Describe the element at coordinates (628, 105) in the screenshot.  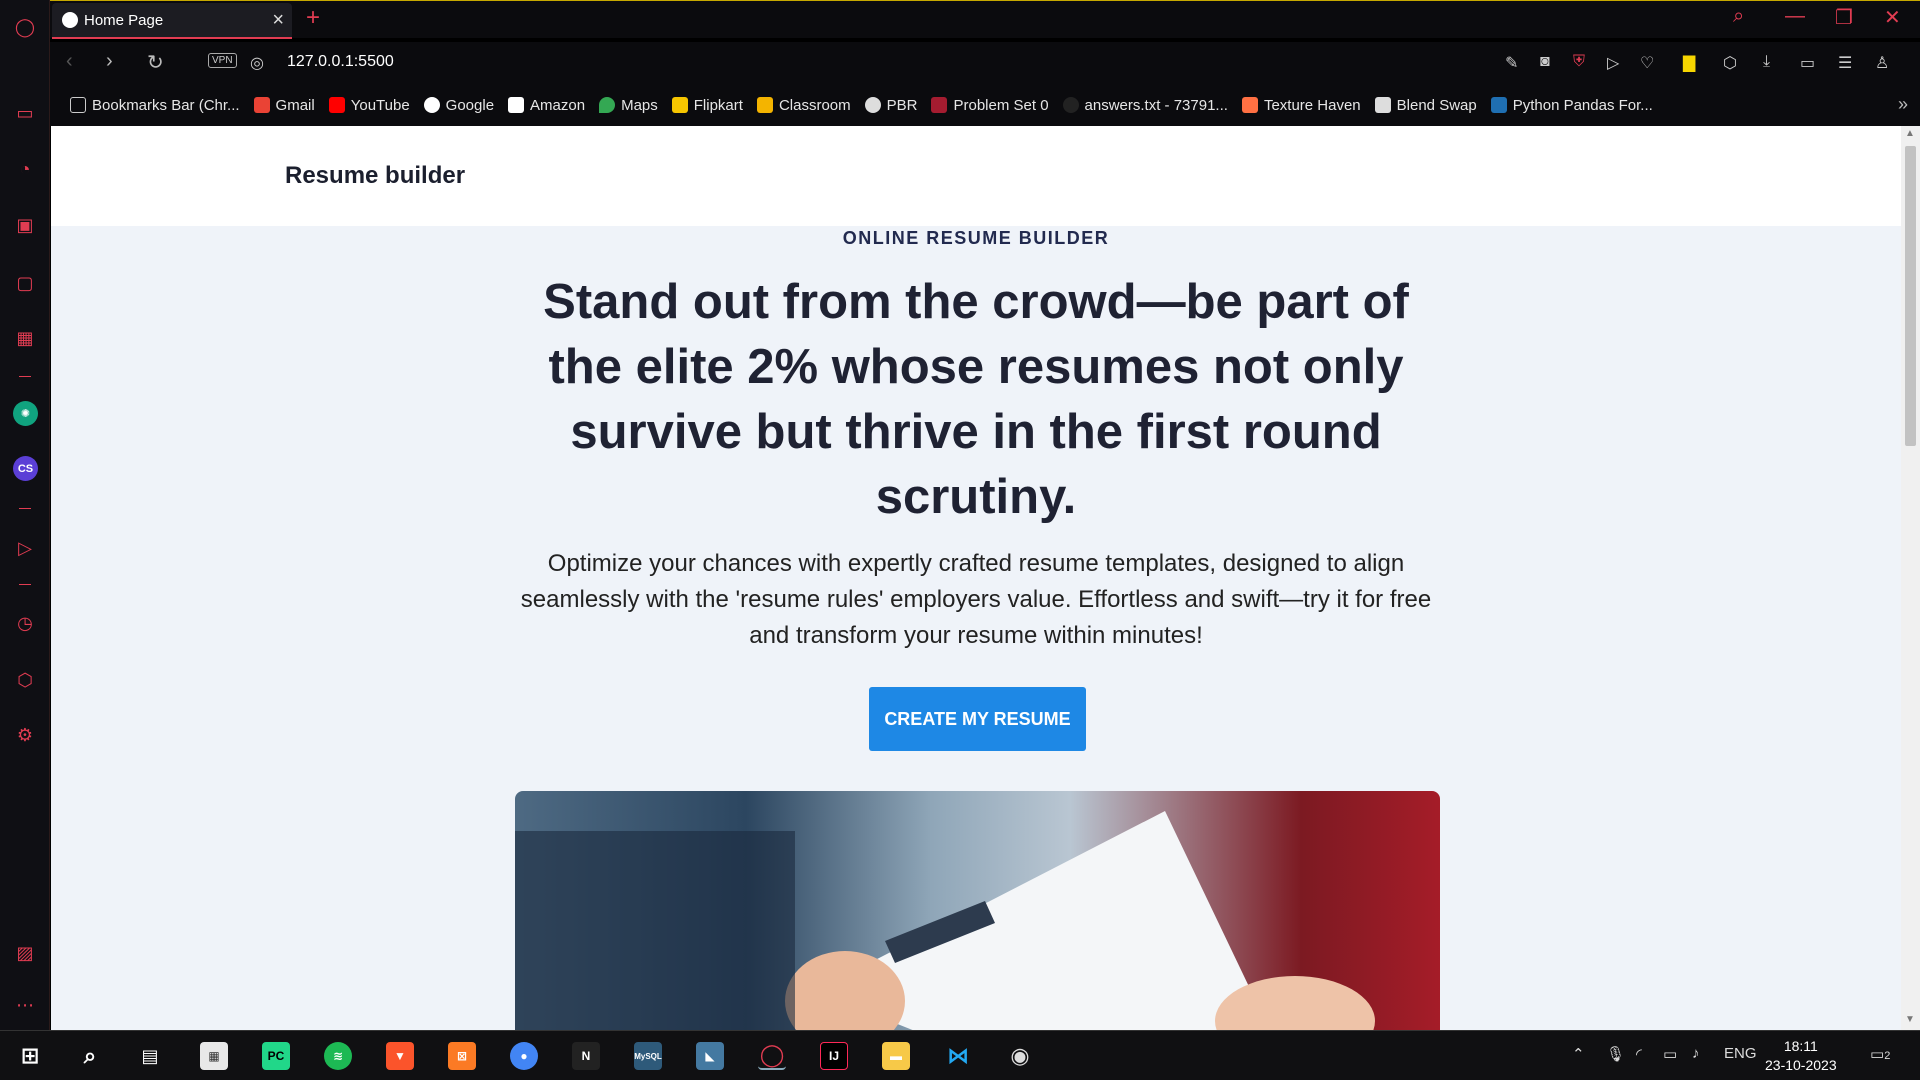
I see `bookmark-item: Maps` at that location.